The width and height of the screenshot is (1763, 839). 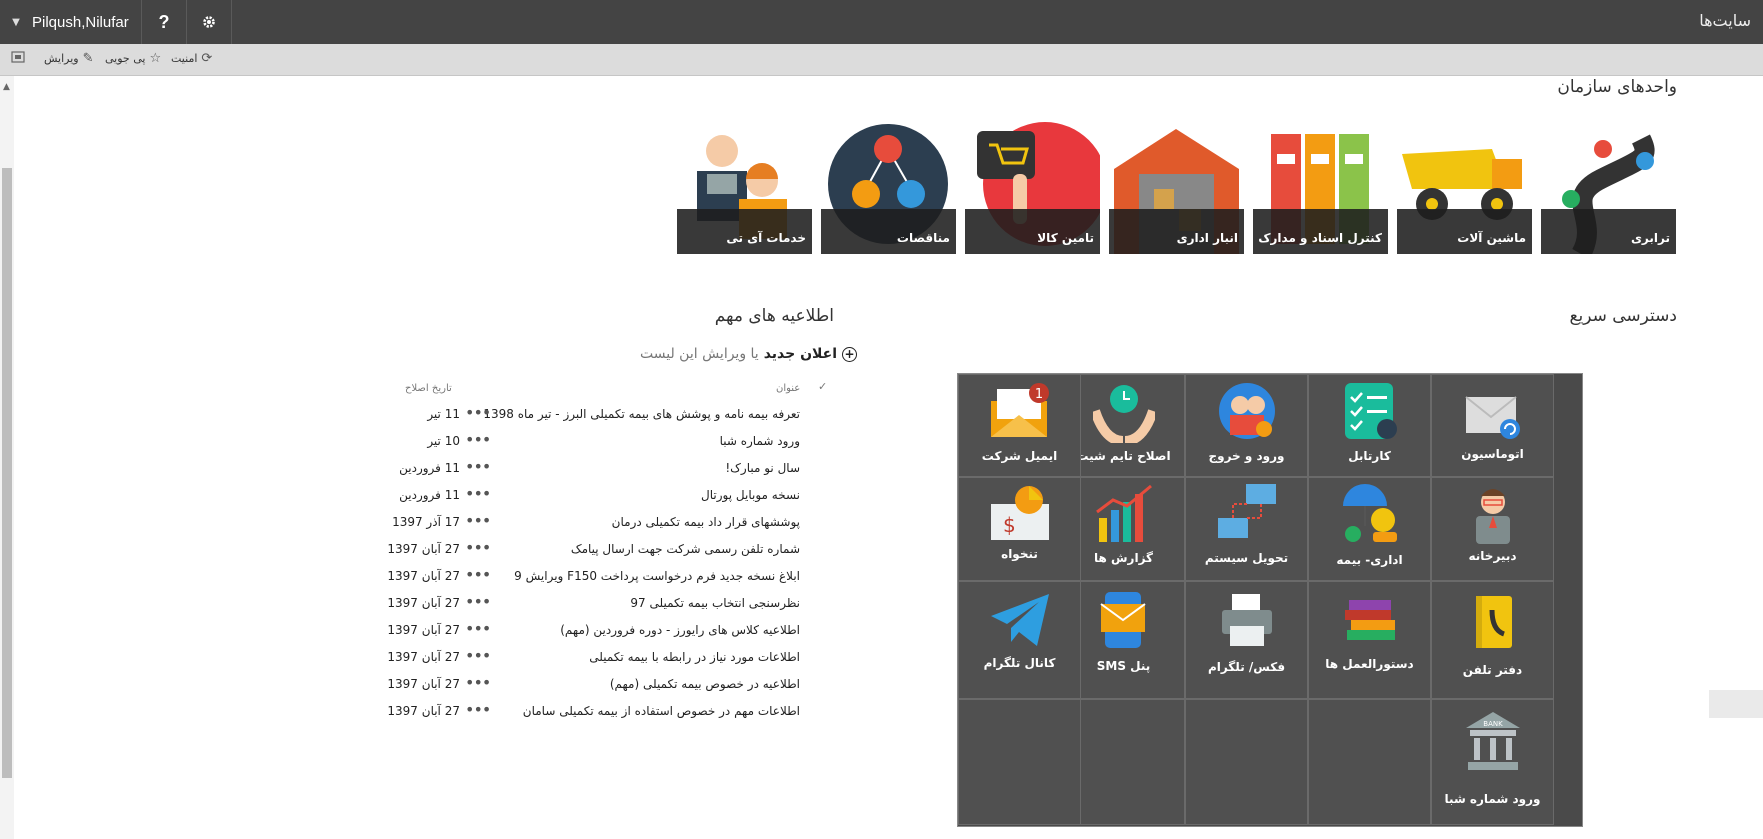 What do you see at coordinates (1020, 620) in the screenshot?
I see `telegram-icon` at bounding box center [1020, 620].